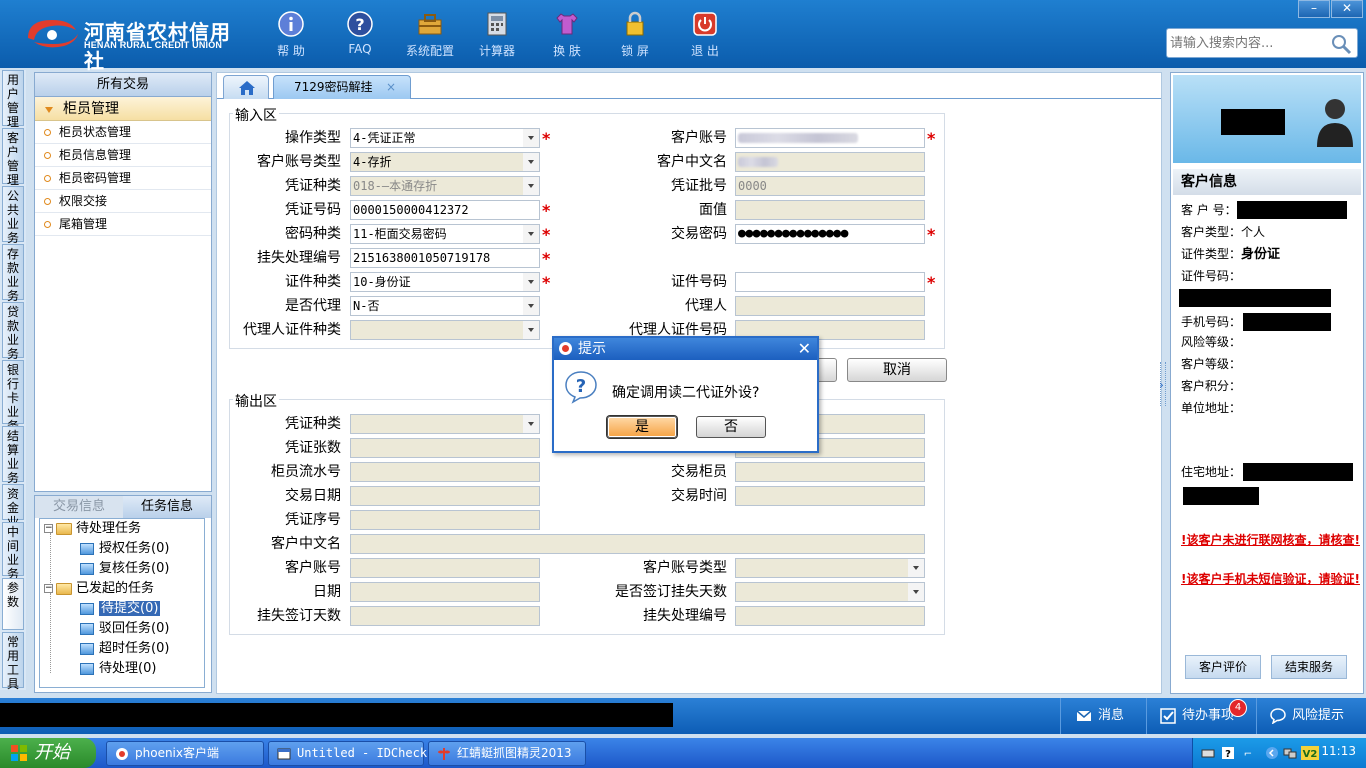 The width and height of the screenshot is (1366, 768). What do you see at coordinates (445, 592) in the screenshot?
I see `date-input` at bounding box center [445, 592].